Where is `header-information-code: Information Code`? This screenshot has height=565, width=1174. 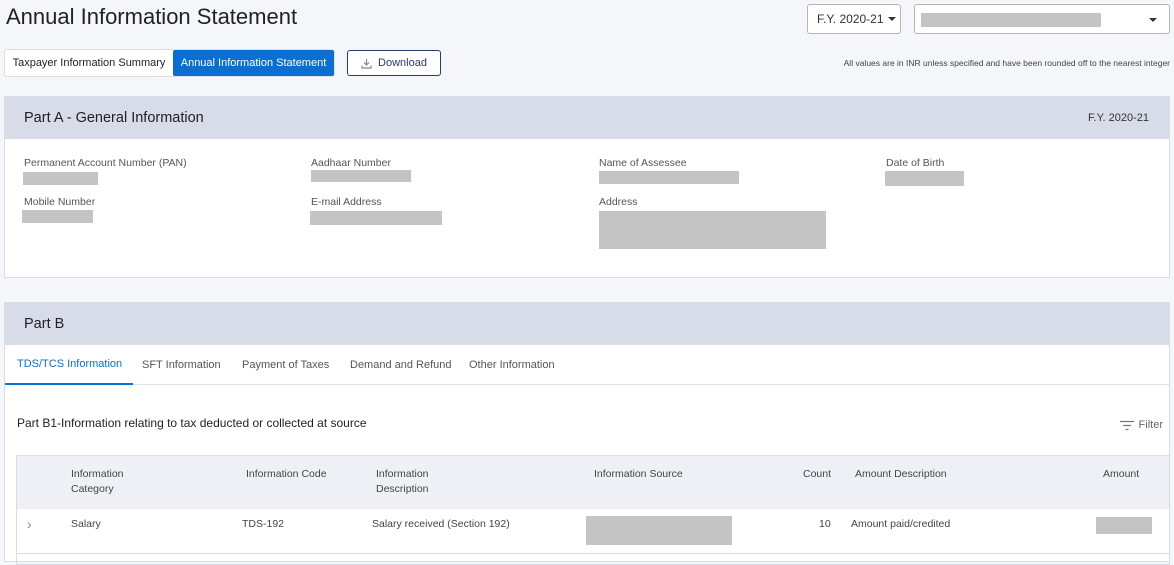 header-information-code: Information Code is located at coordinates (286, 474).